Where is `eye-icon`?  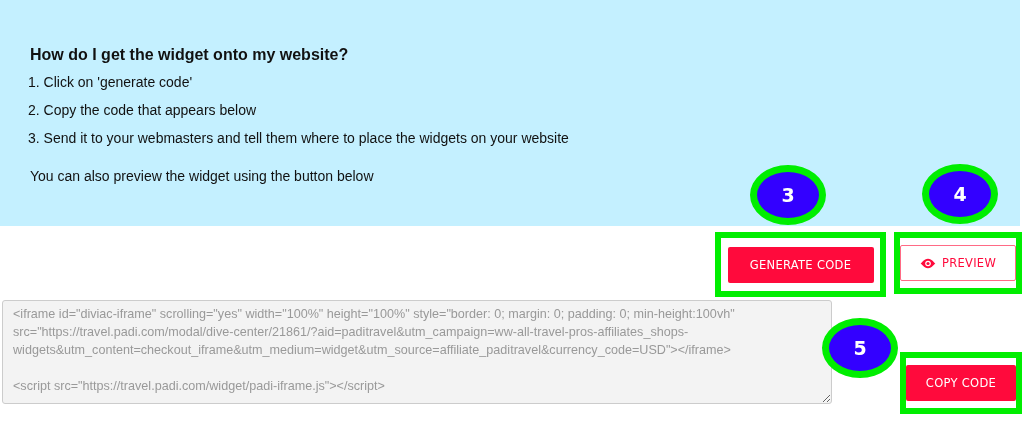
eye-icon is located at coordinates (927, 263).